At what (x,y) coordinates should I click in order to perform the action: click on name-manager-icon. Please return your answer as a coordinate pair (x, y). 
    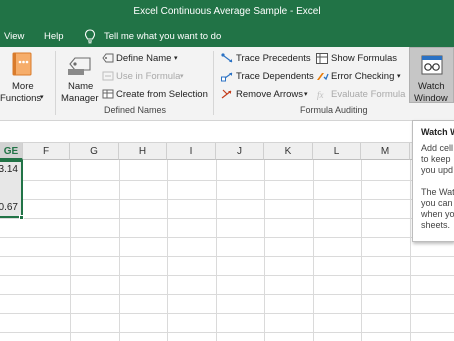
    Looking at the image, I should click on (79, 66).